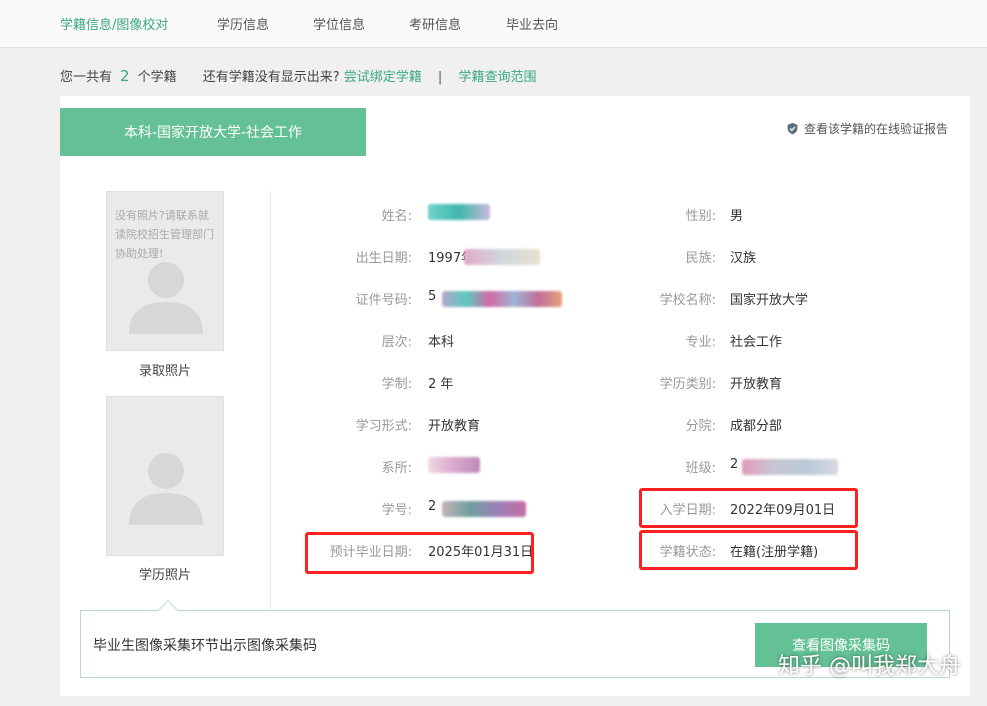 The width and height of the screenshot is (987, 706). I want to click on top-nav: 学籍信息/图像校对 学历信息 学位信息 考研信息 毕业去向, so click(493, 24).